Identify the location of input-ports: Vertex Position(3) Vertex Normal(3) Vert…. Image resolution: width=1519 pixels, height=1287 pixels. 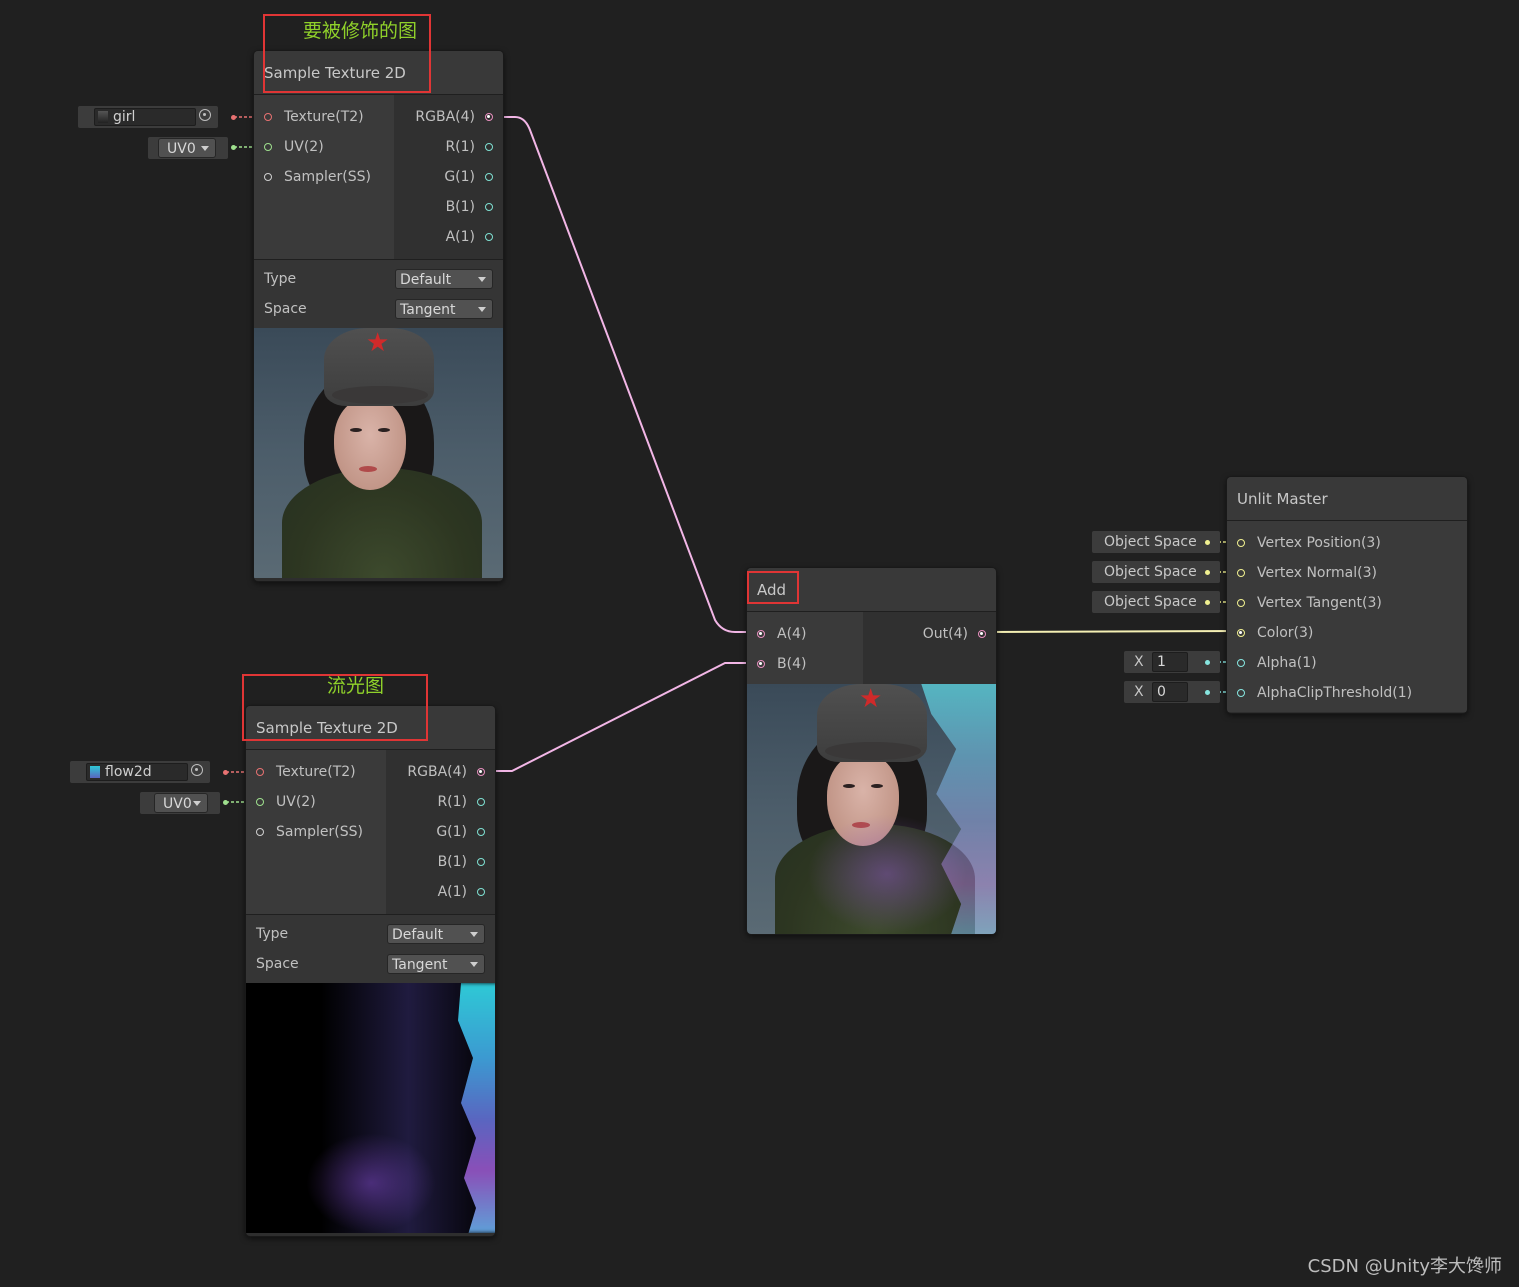
(1347, 616).